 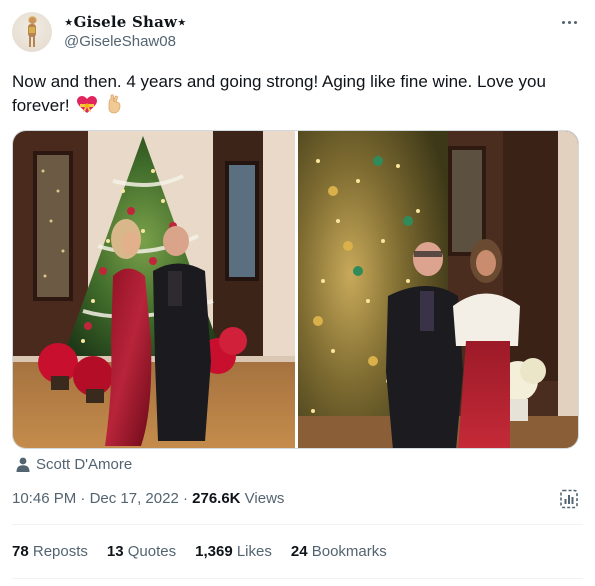 I want to click on stat-quotes: 13 Quotes, so click(x=141, y=551).